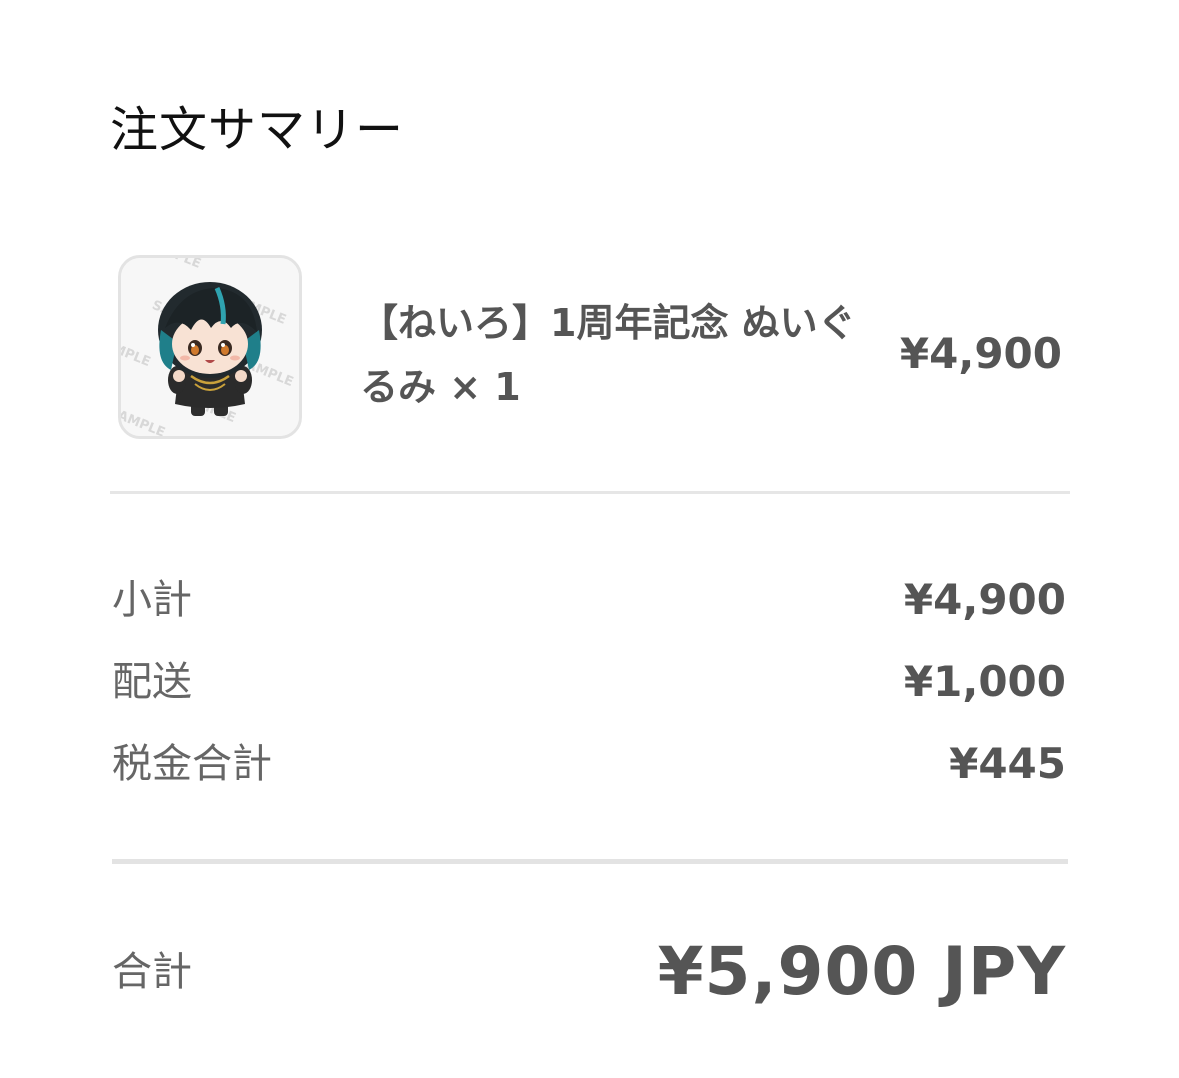 The image size is (1179, 1078). I want to click on subtotal-row: 小計 ¥4,900, so click(589, 600).